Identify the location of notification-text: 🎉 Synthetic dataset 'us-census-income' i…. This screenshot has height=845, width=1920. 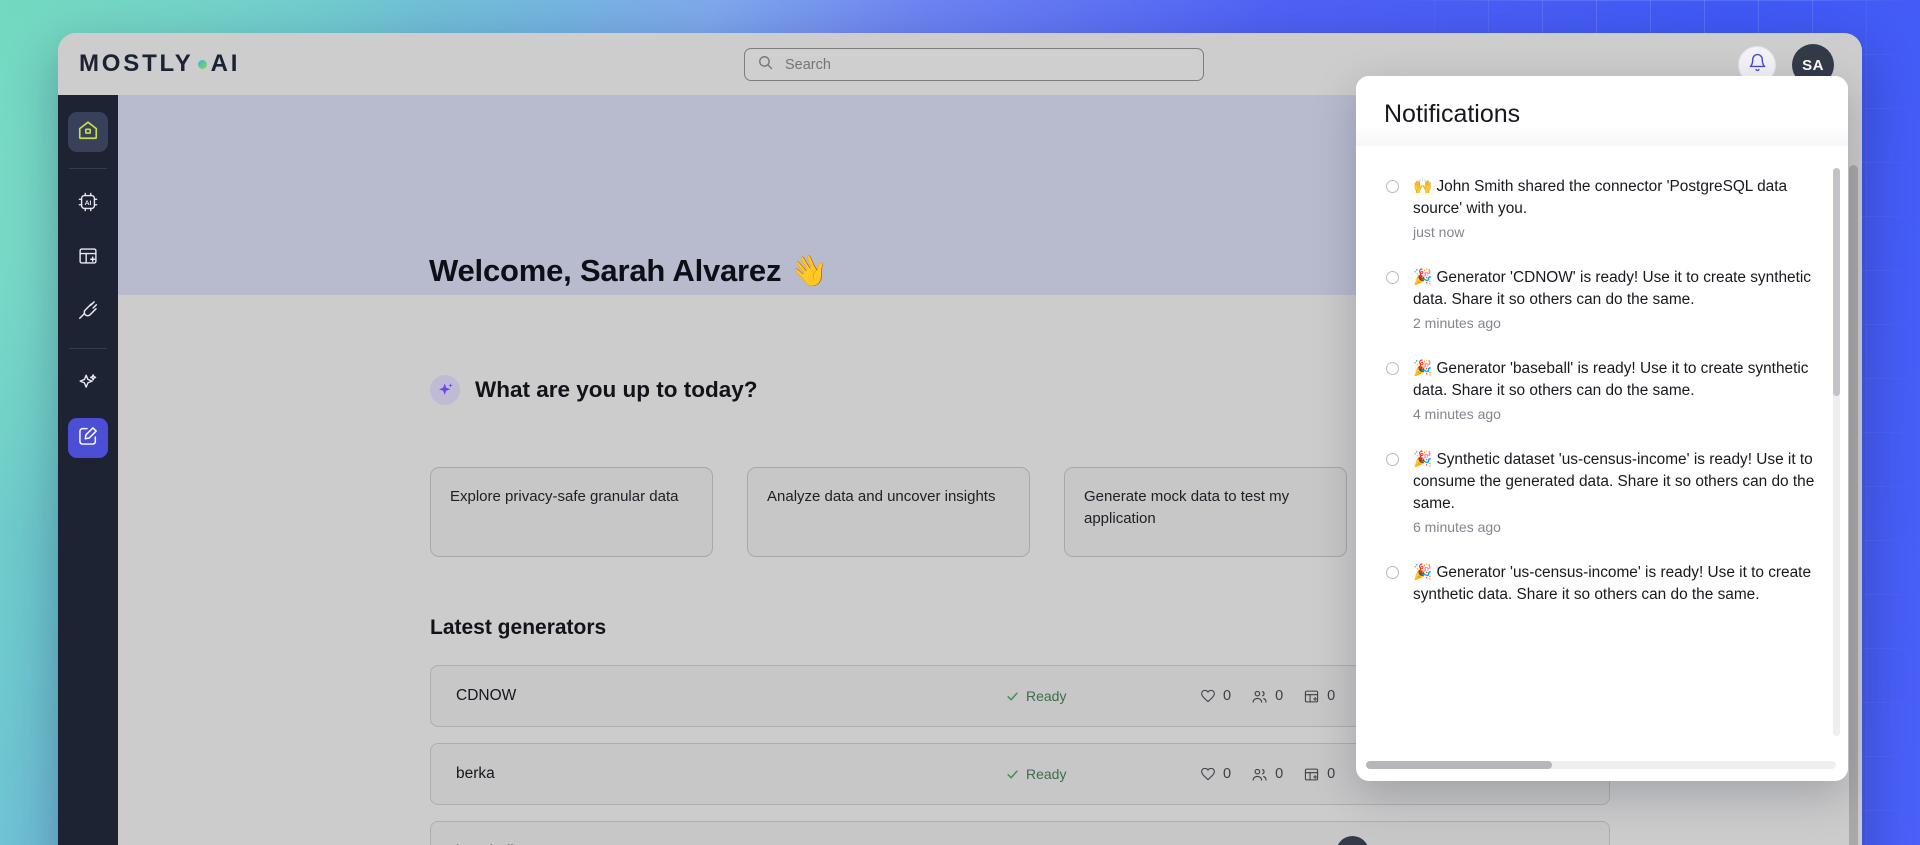
(1614, 481).